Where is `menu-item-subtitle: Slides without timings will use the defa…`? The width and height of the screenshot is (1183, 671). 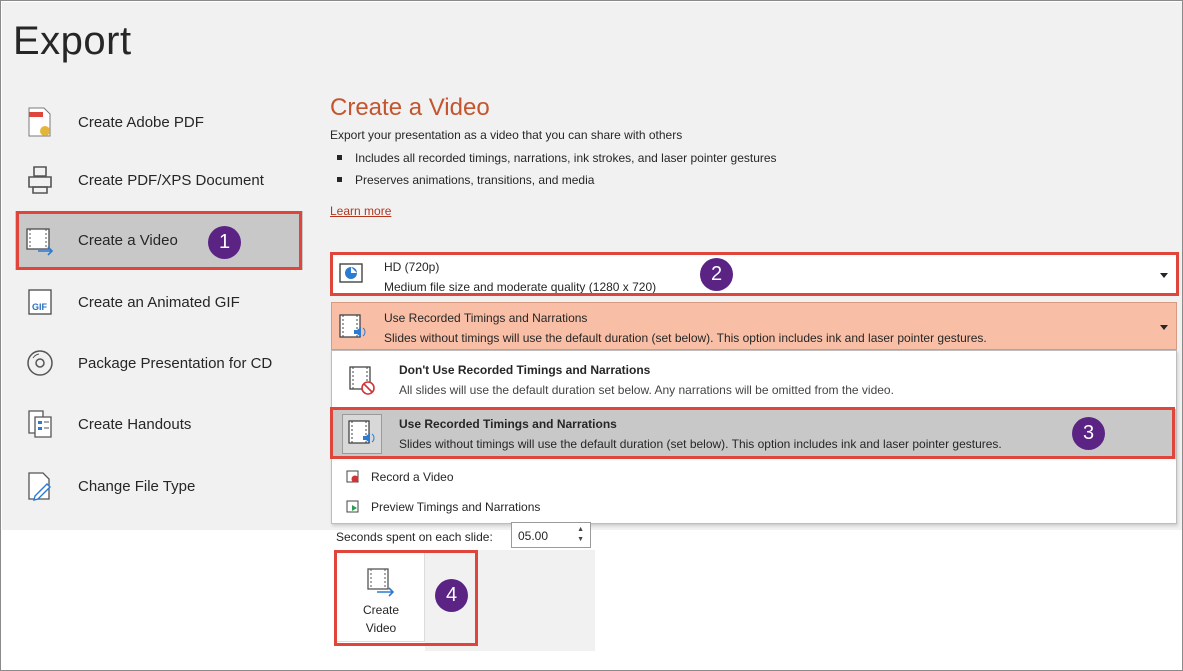 menu-item-subtitle: Slides without timings will use the defa… is located at coordinates (700, 444).